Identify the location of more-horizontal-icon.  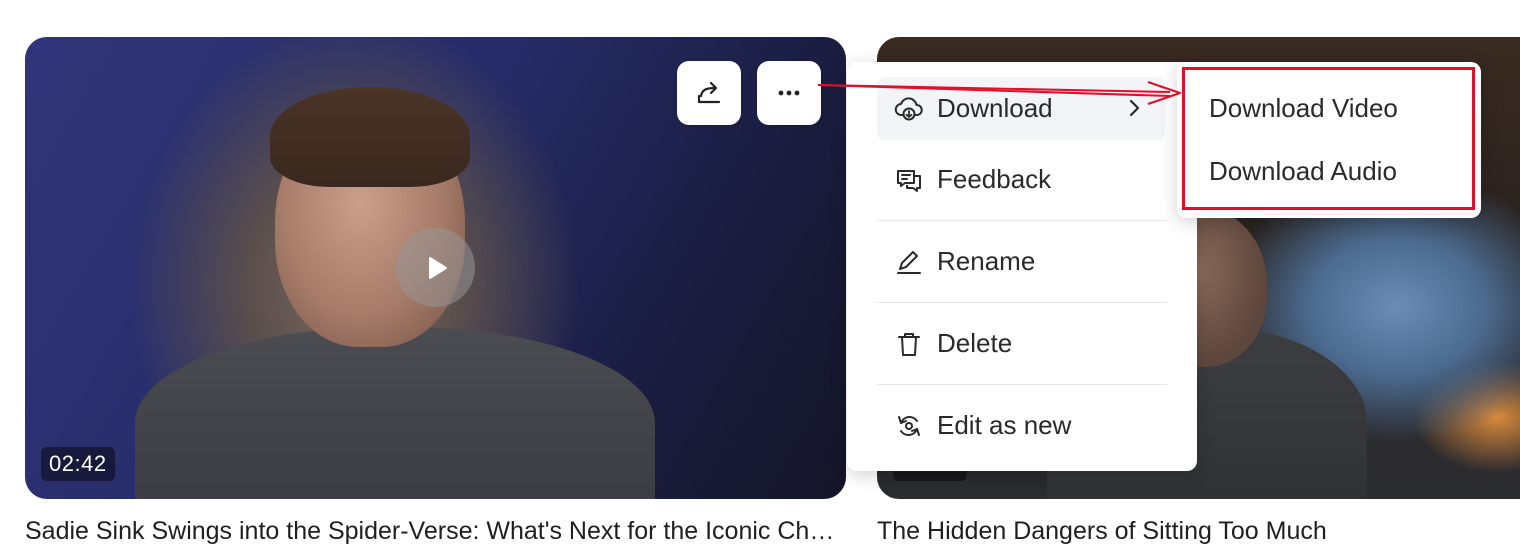
(789, 93).